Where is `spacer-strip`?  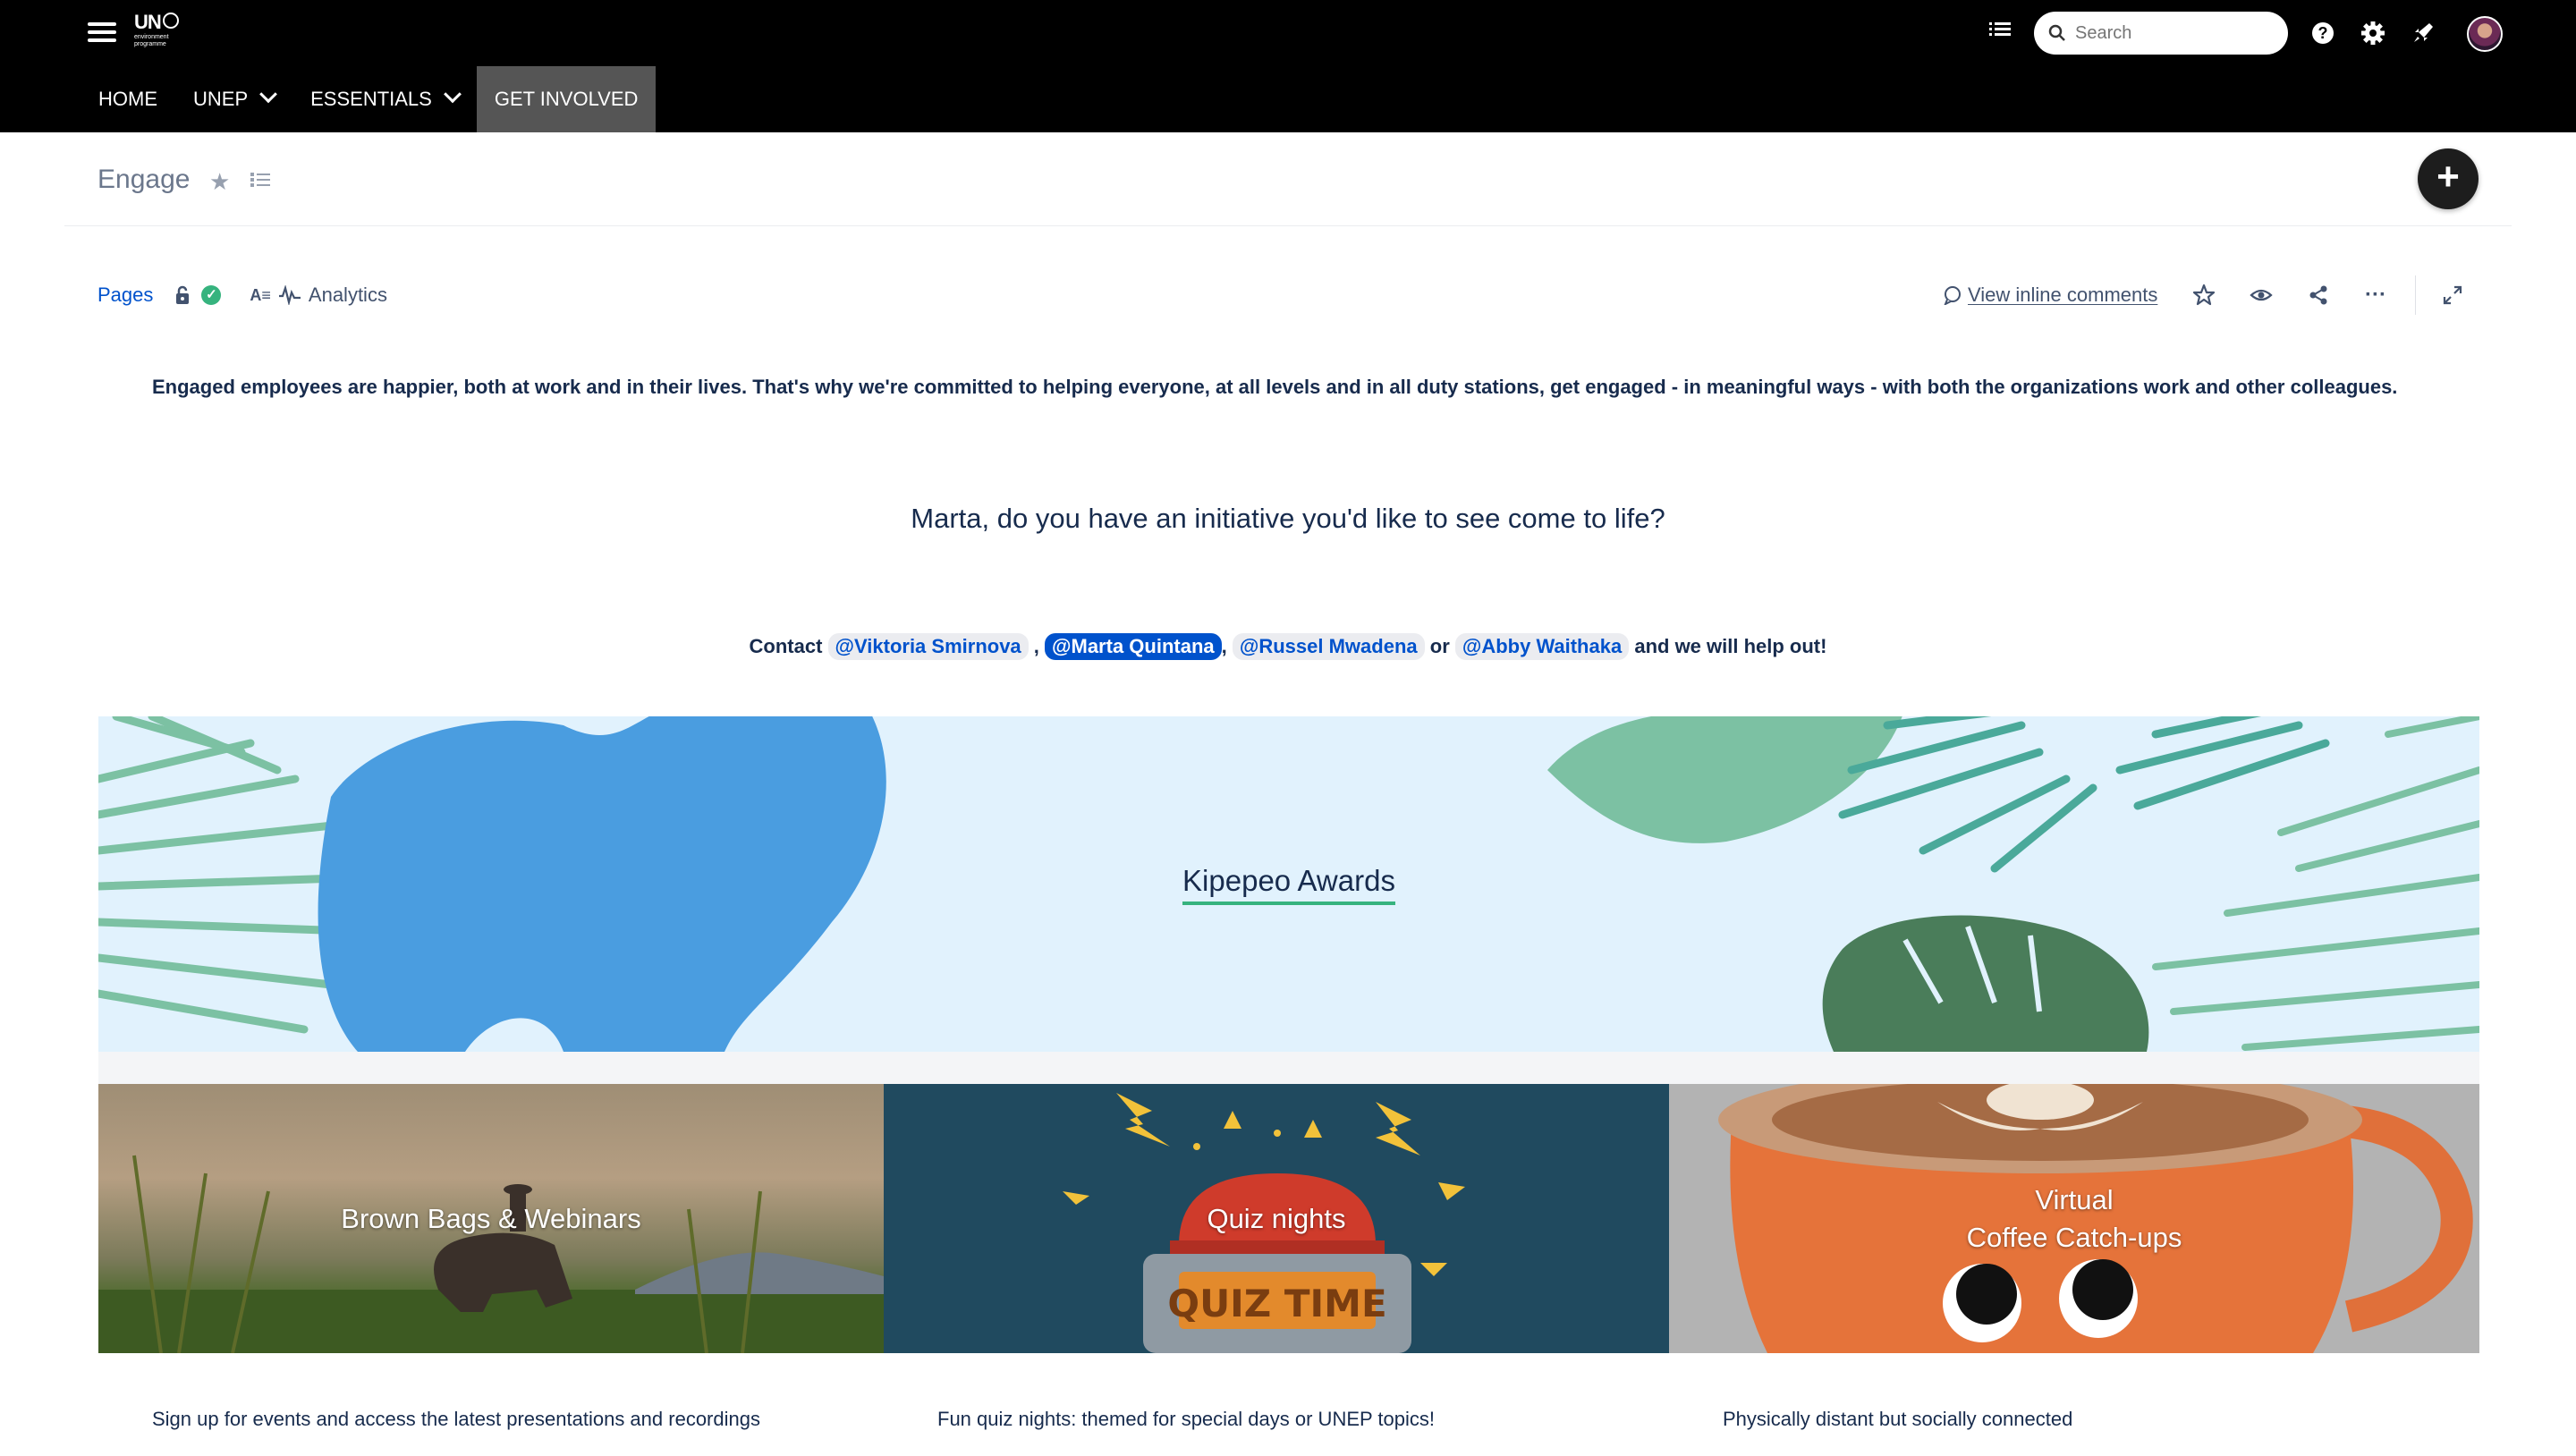
spacer-strip is located at coordinates (1288, 1068).